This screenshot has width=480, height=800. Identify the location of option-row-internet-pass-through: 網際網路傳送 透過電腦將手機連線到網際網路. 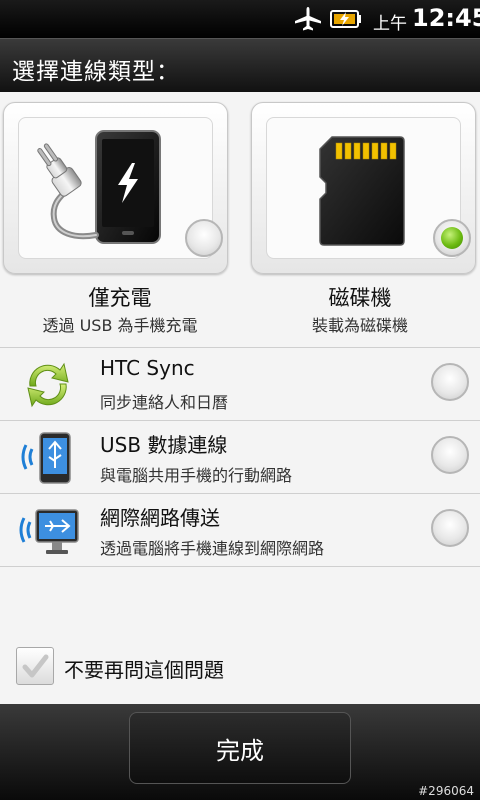
(240, 530).